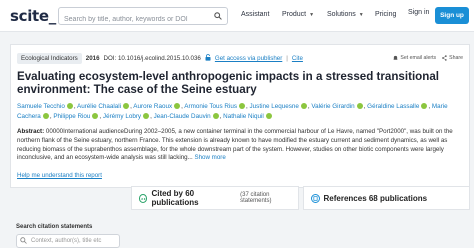 Image resolution: width=474 pixels, height=248 pixels. I want to click on author-link: Jean-Claude Dauvin, so click(182, 116).